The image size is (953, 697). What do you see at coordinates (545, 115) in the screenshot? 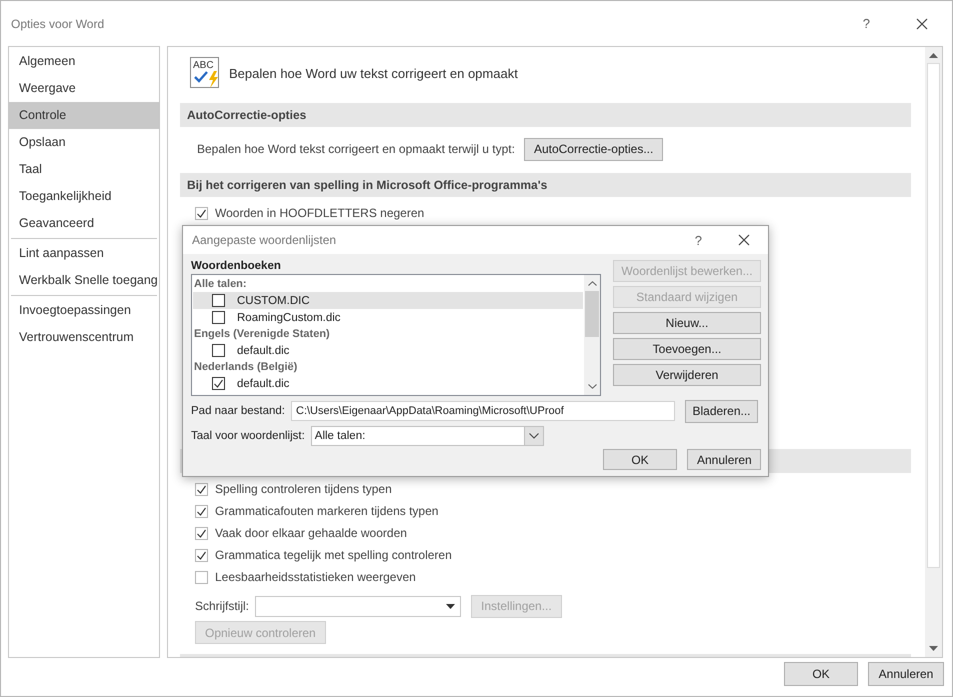
I see `section-header: AutoCorrectie-opties` at bounding box center [545, 115].